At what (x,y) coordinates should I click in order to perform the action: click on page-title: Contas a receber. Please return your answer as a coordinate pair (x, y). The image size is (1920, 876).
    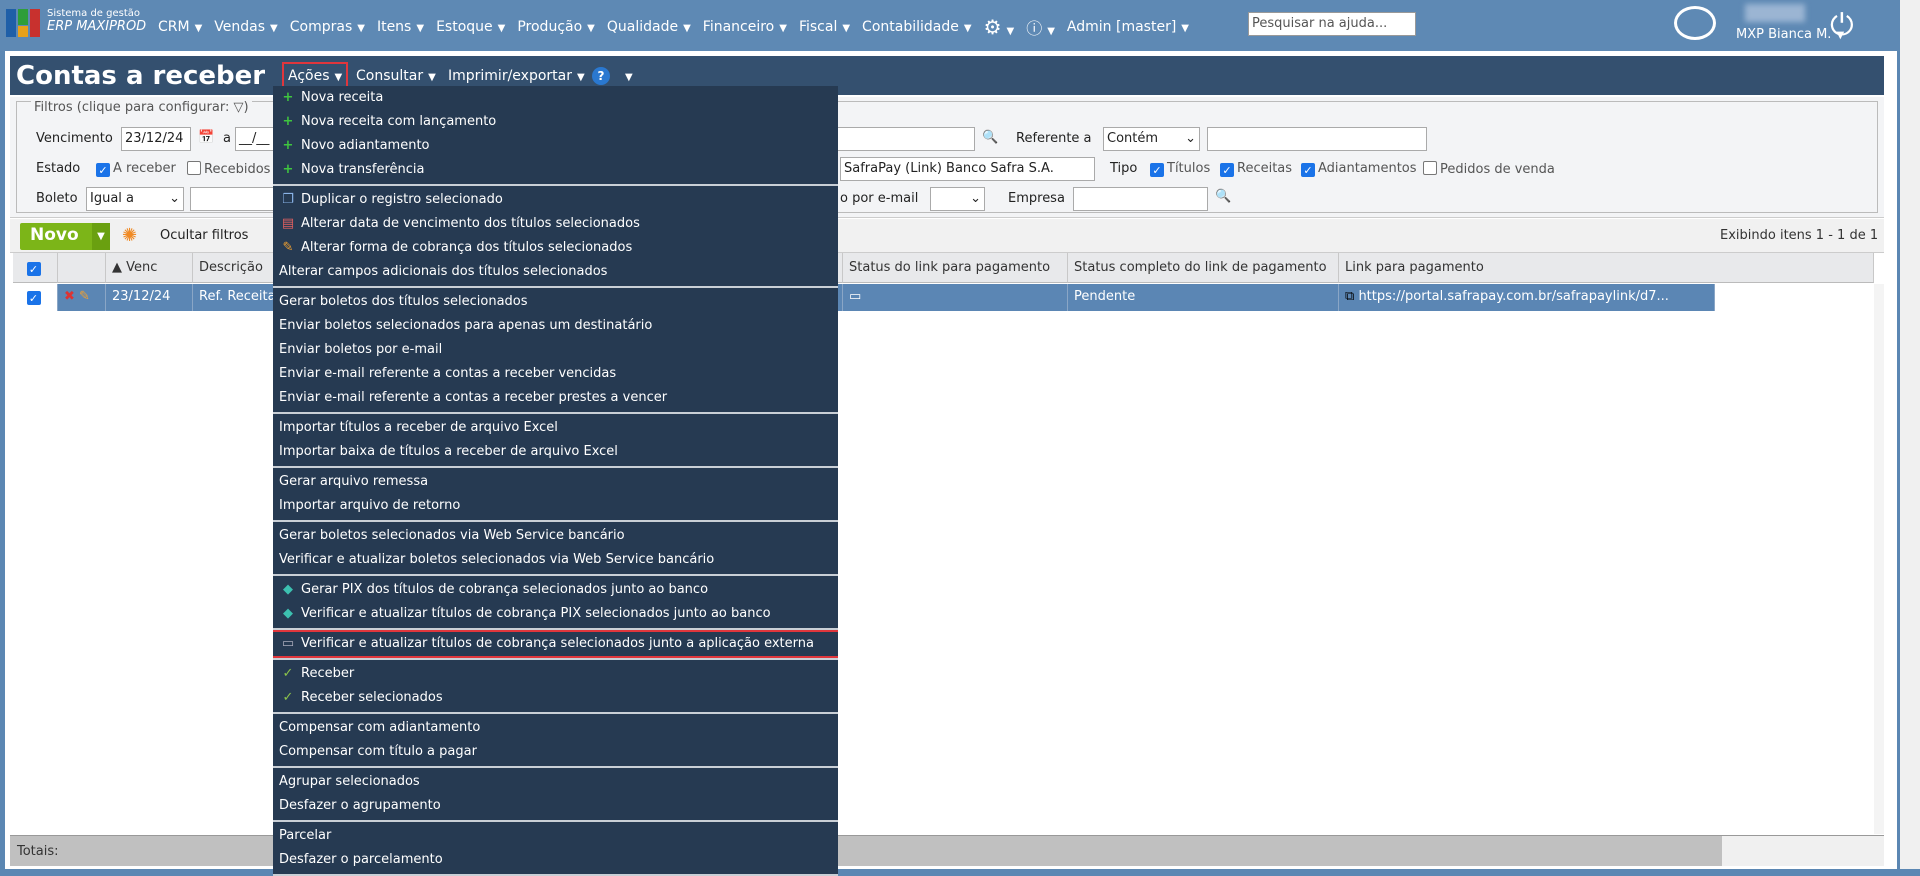
    Looking at the image, I should click on (141, 76).